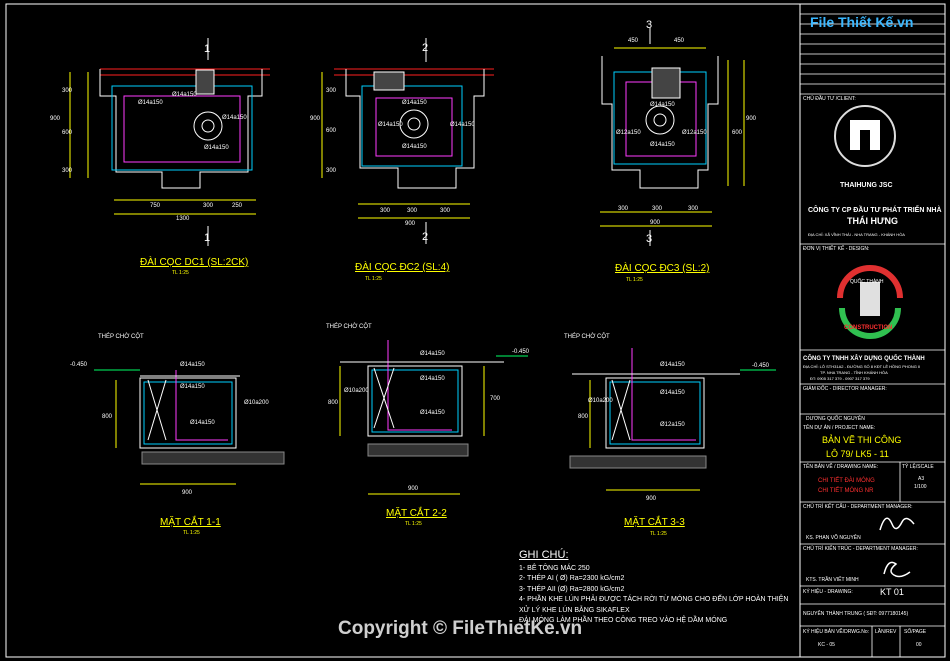  Describe the element at coordinates (425, 237) in the screenshot. I see `section-mark-2-bottom: 2` at that location.